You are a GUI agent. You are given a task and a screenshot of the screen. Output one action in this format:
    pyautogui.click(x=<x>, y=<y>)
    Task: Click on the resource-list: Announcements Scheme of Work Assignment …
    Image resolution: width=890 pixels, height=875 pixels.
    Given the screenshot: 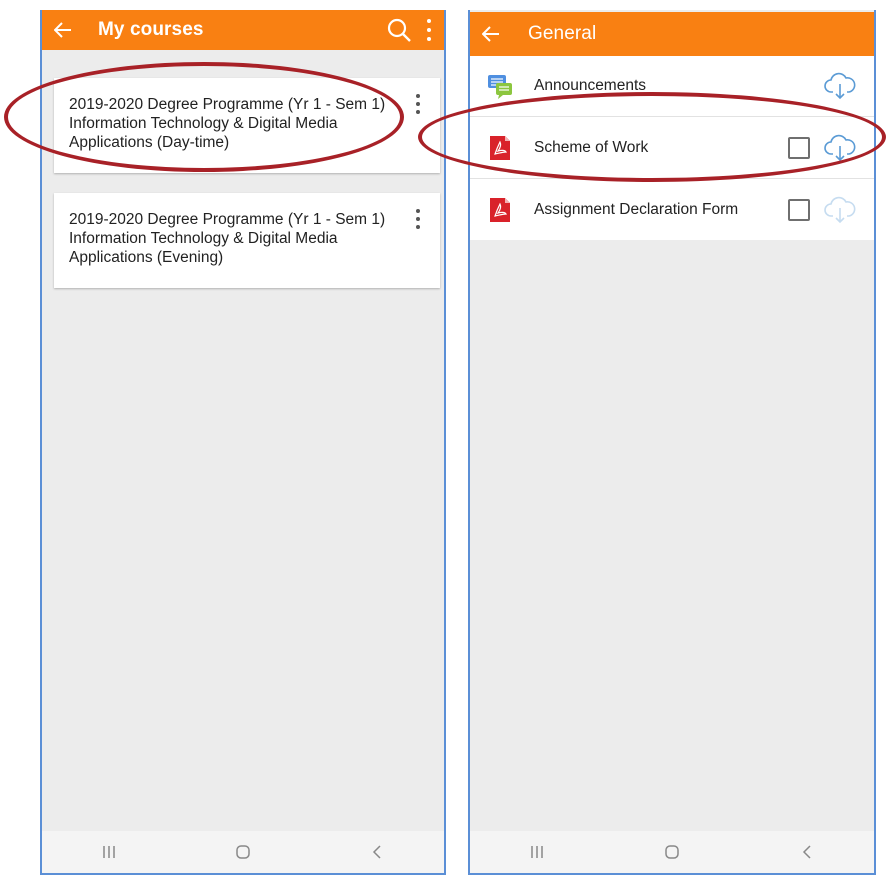 What is the action you would take?
    pyautogui.click(x=672, y=148)
    